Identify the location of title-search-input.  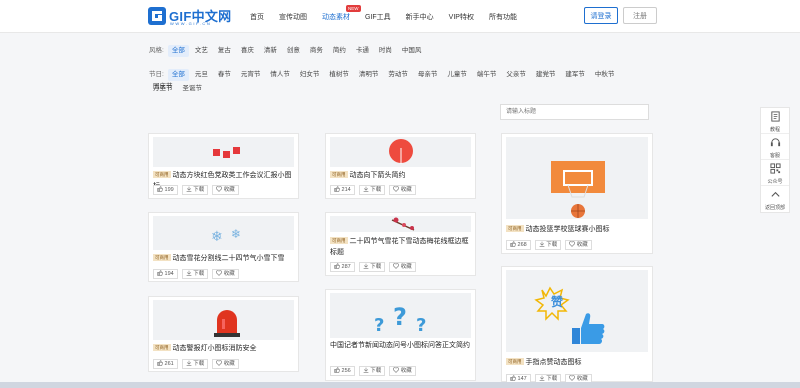
(574, 112).